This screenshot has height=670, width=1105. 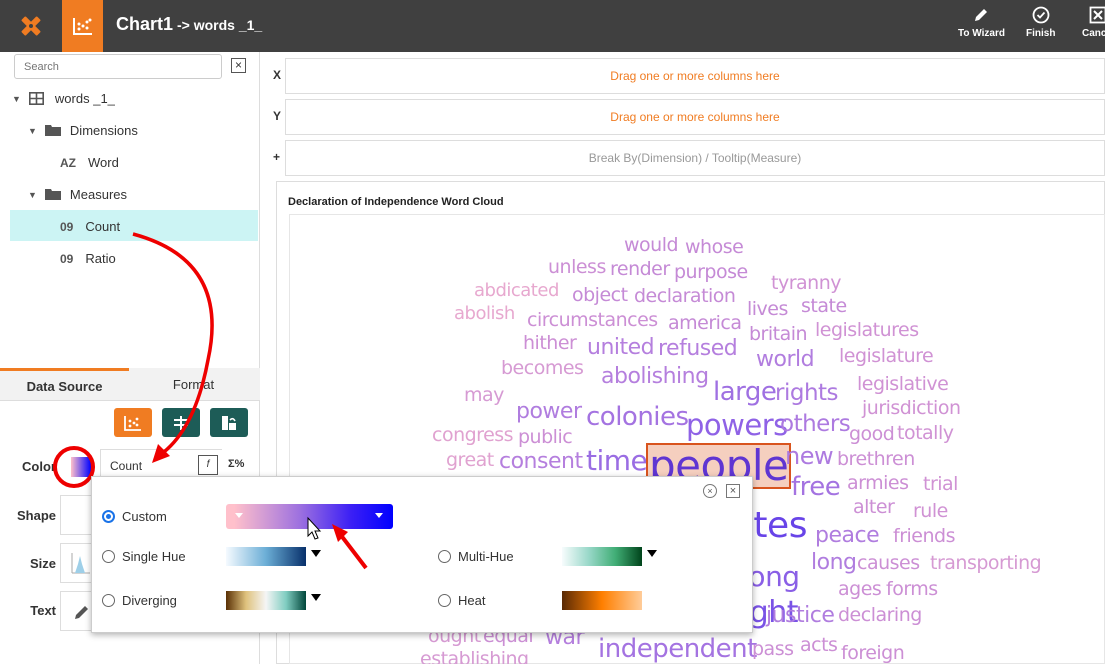 I want to click on start-color-dropdown-icon, so click(x=239, y=515).